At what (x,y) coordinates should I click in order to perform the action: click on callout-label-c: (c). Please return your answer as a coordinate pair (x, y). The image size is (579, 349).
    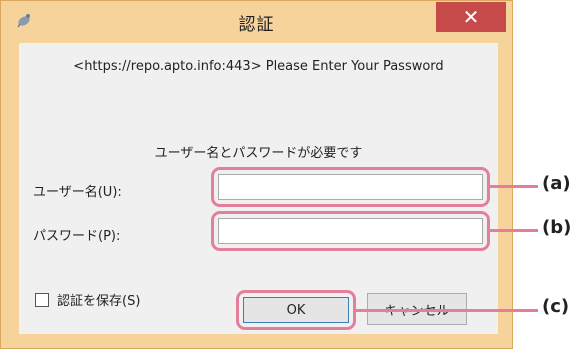
    Looking at the image, I should click on (556, 306).